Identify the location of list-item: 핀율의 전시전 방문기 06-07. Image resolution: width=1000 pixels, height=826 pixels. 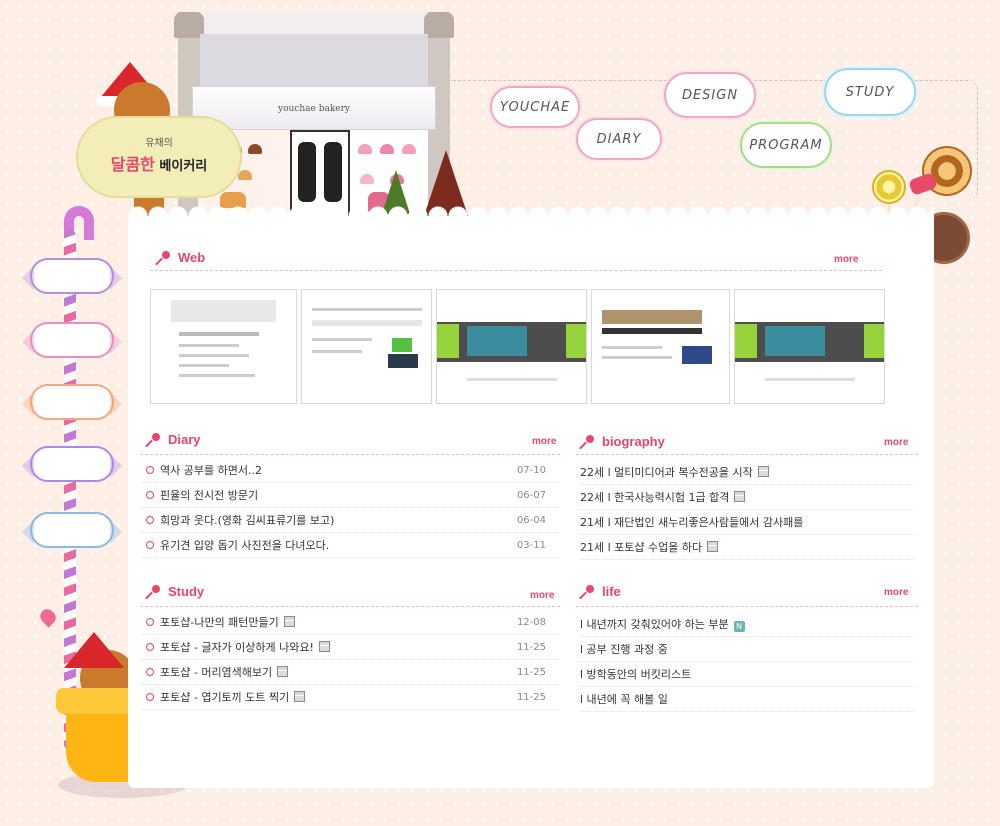
(351, 495).